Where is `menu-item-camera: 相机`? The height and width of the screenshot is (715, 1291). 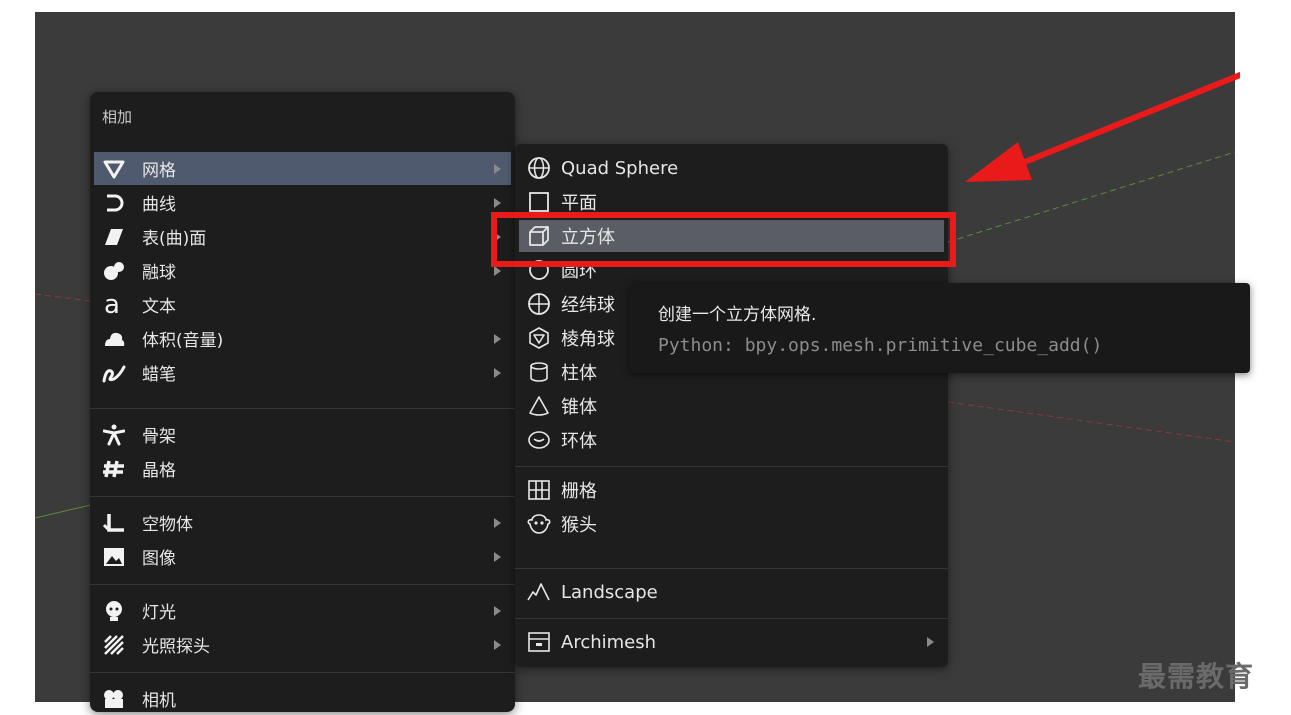 menu-item-camera: 相机 is located at coordinates (302, 698).